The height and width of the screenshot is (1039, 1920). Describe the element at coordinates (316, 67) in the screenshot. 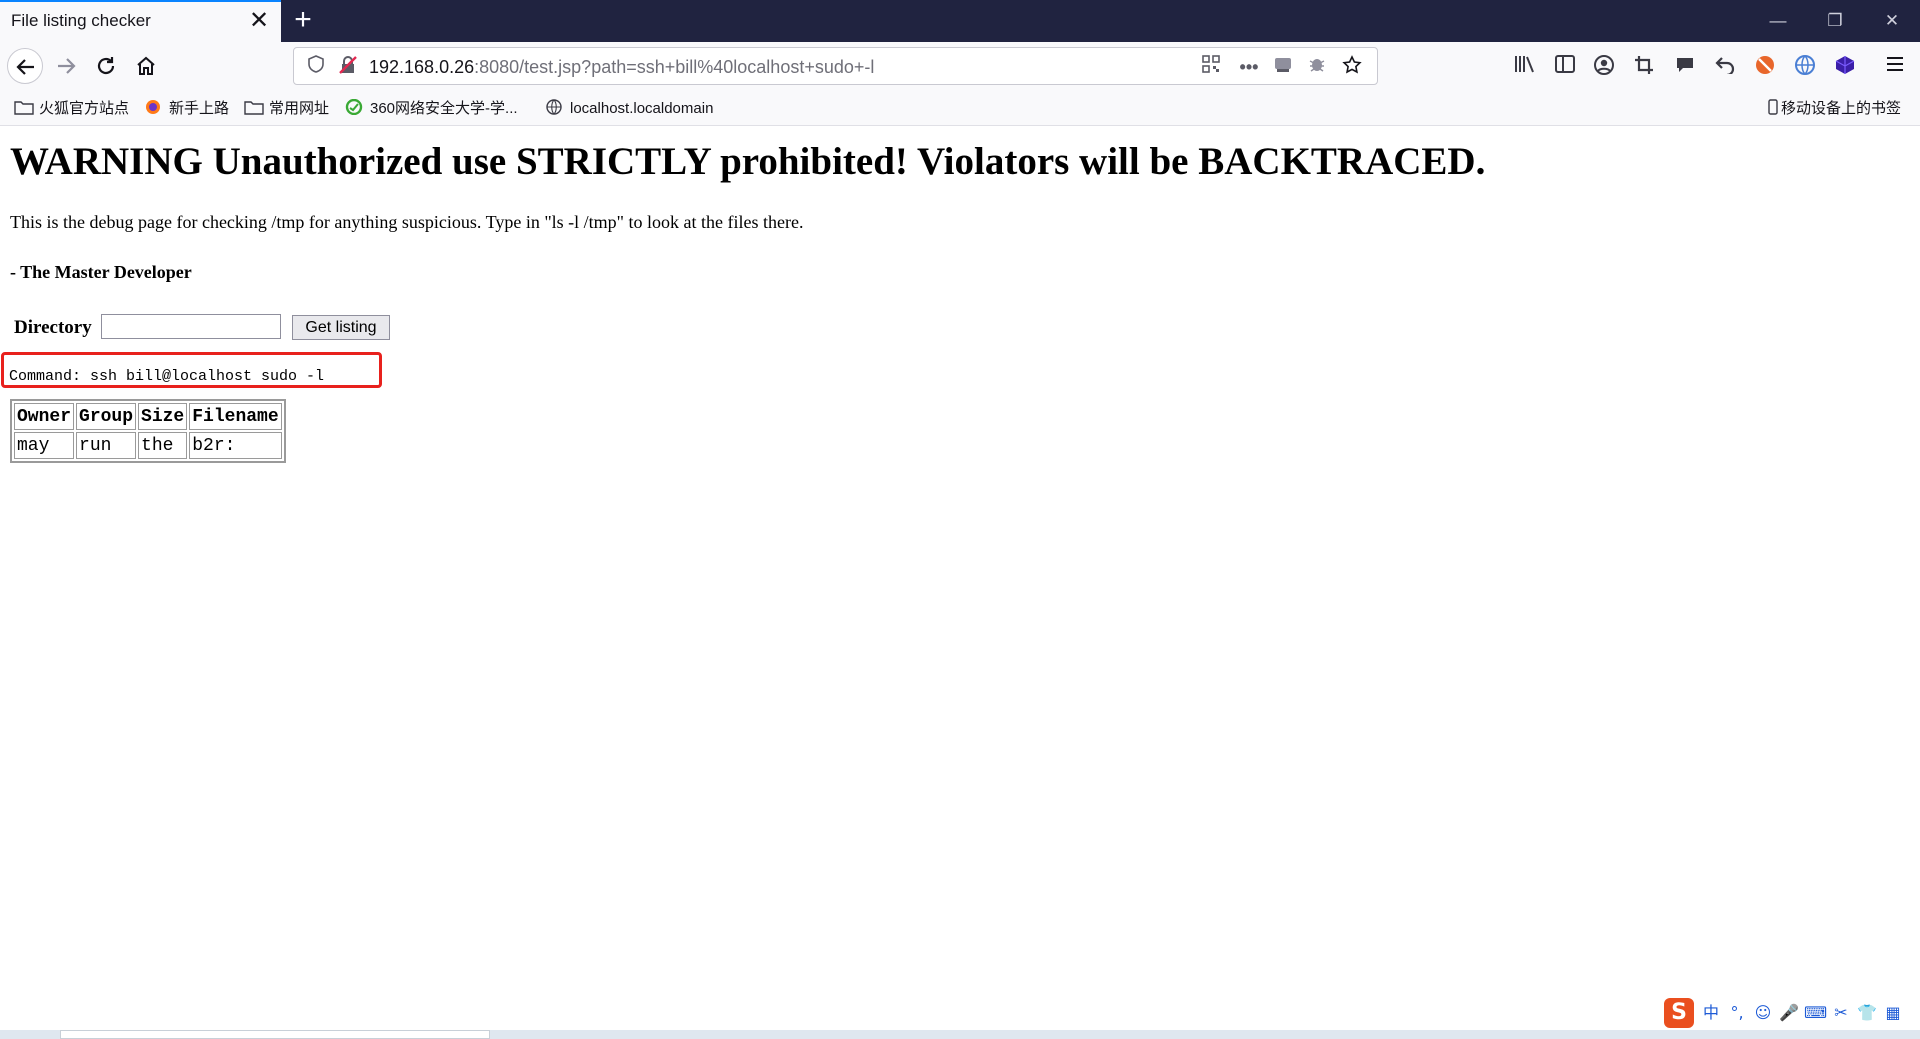

I see `shield-icon` at that location.